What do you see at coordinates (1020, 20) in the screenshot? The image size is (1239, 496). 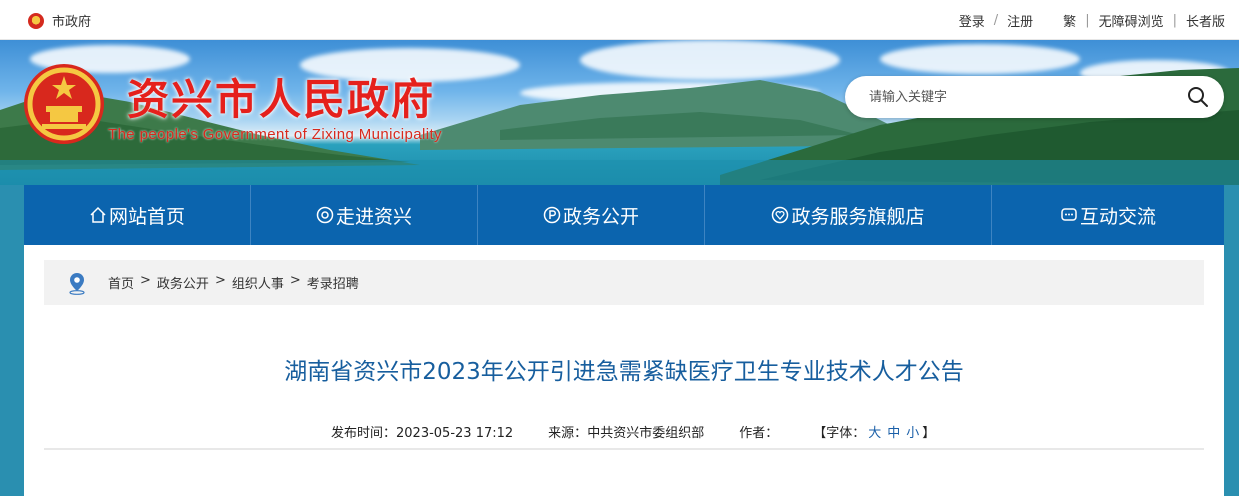 I see `register-link: 注册` at bounding box center [1020, 20].